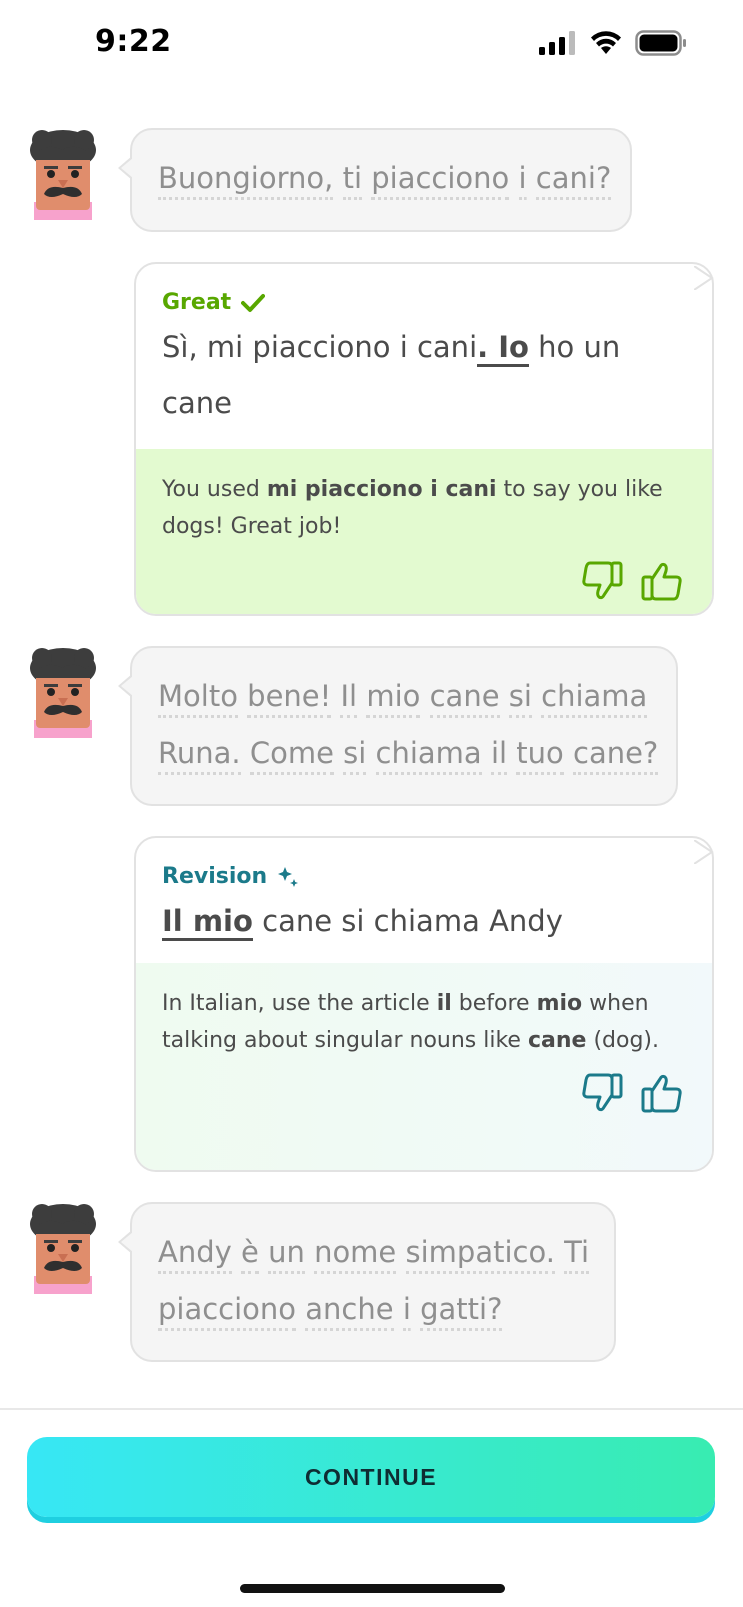 This screenshot has height=1607, width=743. What do you see at coordinates (214, 489) in the screenshot?
I see `feedback-part: You used` at bounding box center [214, 489].